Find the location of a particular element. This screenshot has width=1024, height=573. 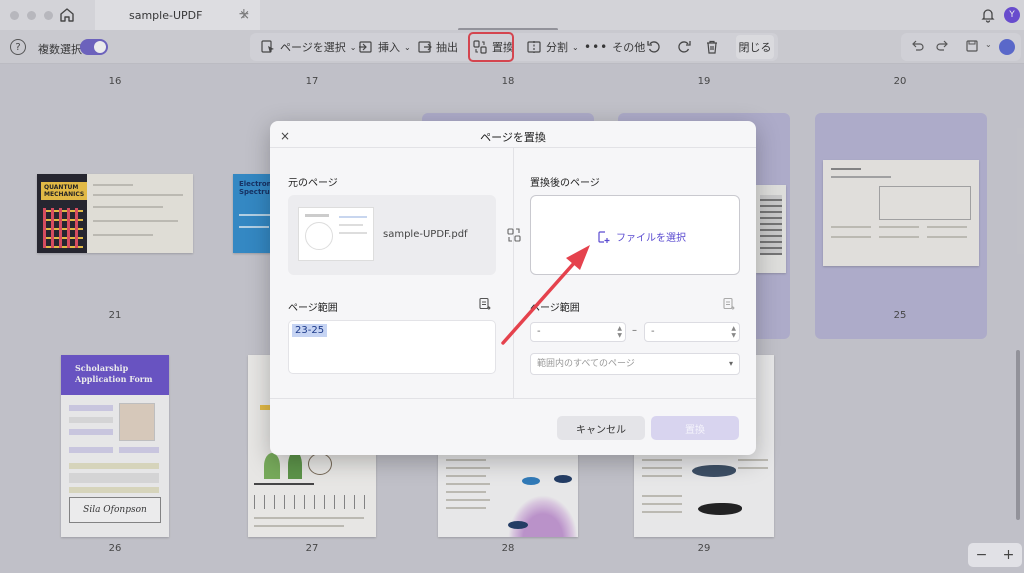

replacement-pages-label: 置換後のページ is located at coordinates (565, 183).